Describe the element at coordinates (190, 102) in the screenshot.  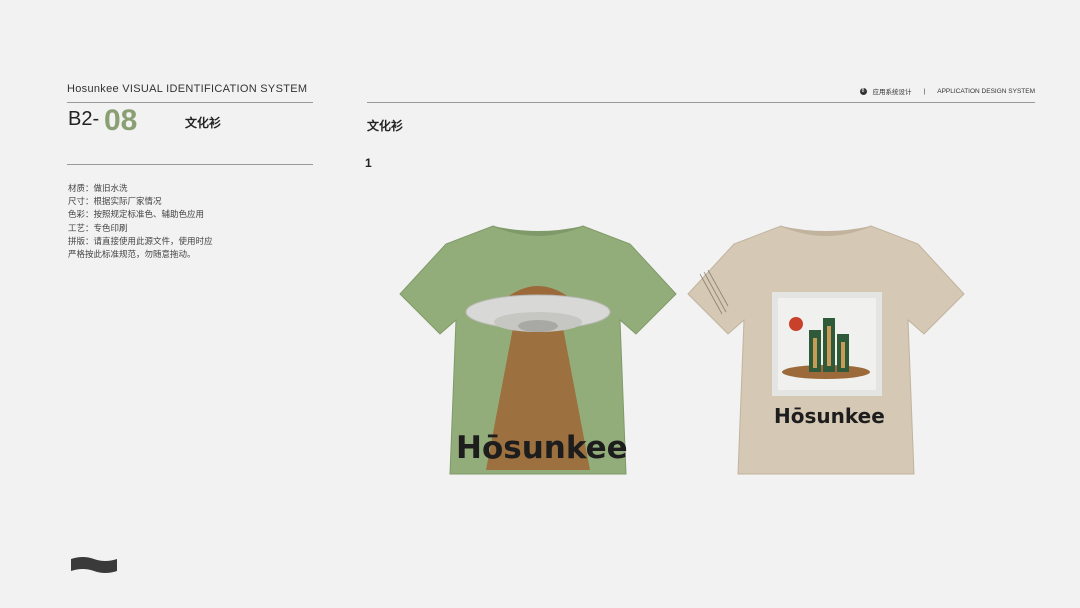
I see `left-top-rule` at that location.